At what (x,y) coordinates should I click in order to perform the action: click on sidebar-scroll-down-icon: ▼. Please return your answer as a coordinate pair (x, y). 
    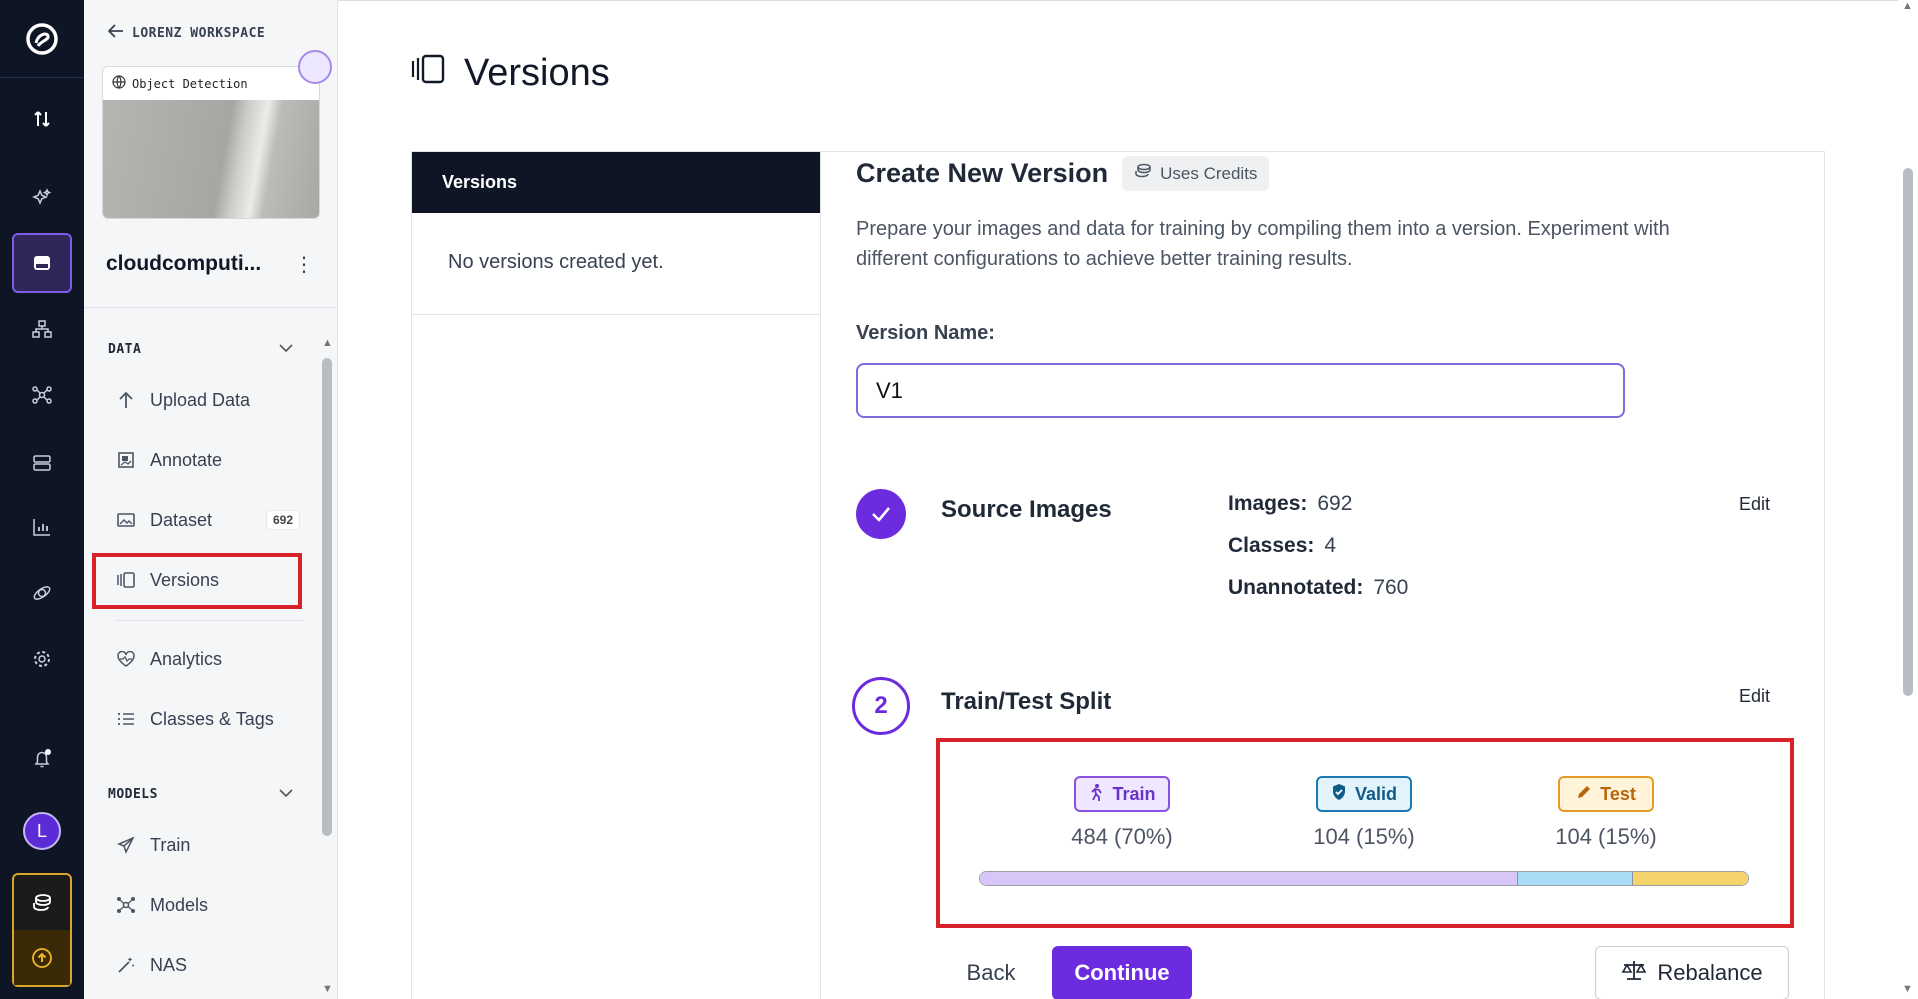
    Looking at the image, I should click on (327, 989).